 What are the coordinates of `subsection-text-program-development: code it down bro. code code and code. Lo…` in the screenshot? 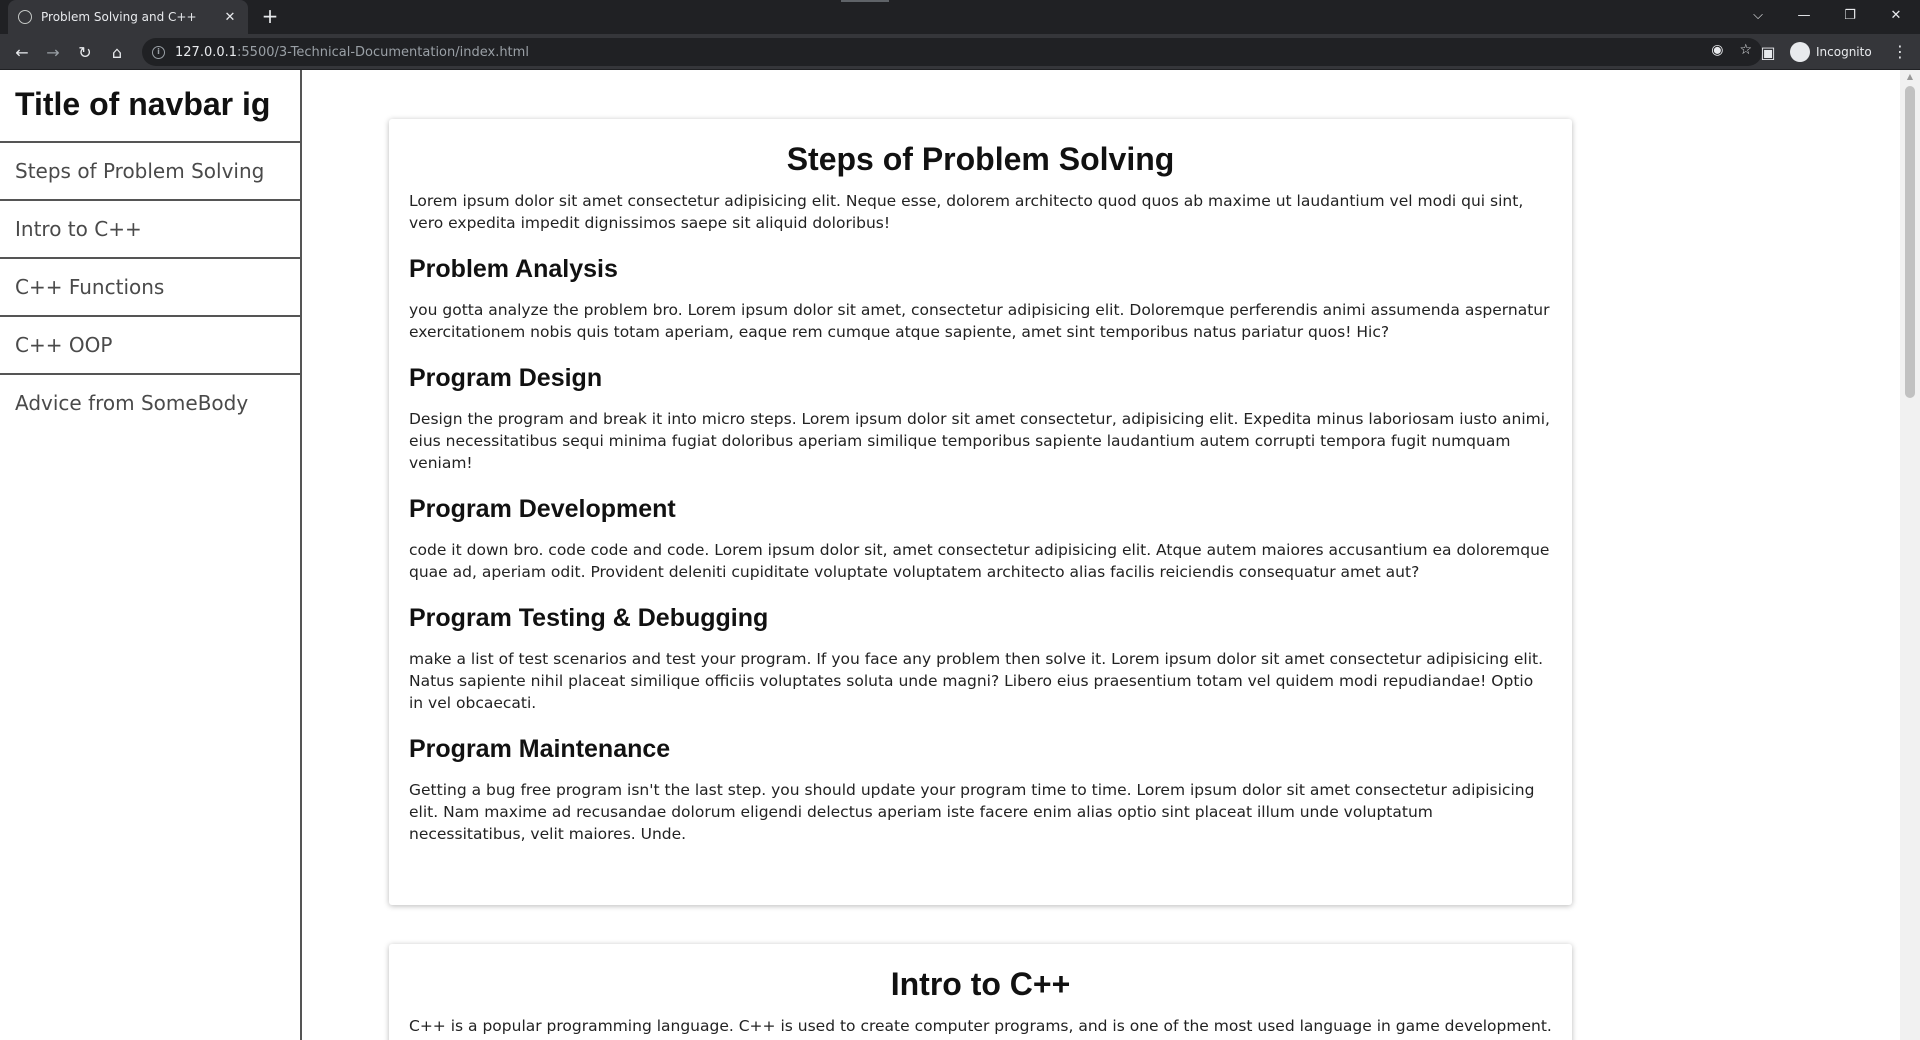 It's located at (979, 561).